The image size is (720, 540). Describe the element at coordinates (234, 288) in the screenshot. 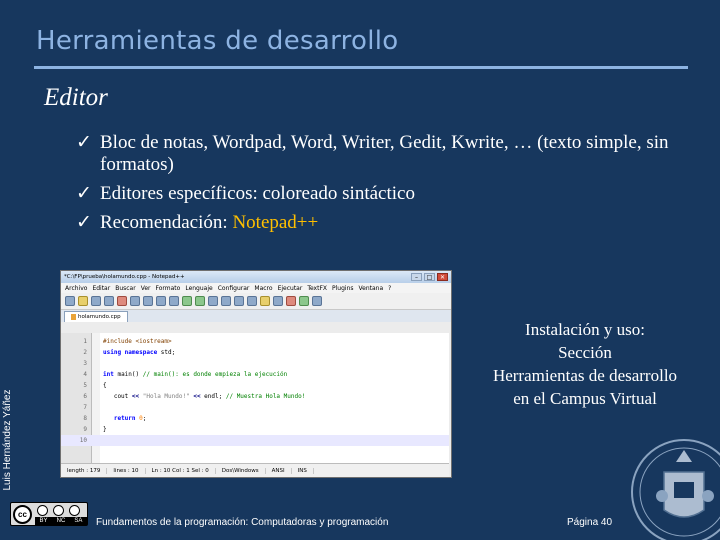

I see `menu-item-configurar: Configurar` at that location.